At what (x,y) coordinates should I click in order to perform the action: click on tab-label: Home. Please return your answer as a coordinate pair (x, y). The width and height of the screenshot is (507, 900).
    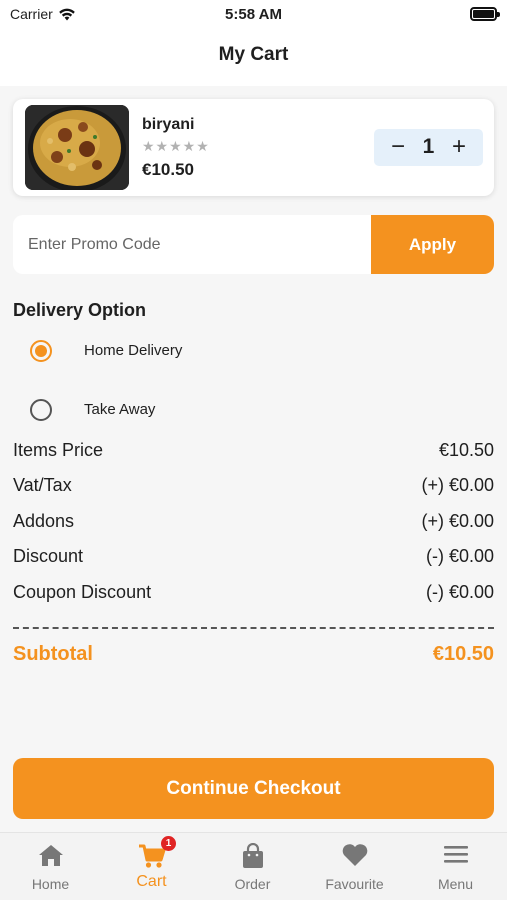
    Looking at the image, I should click on (50, 884).